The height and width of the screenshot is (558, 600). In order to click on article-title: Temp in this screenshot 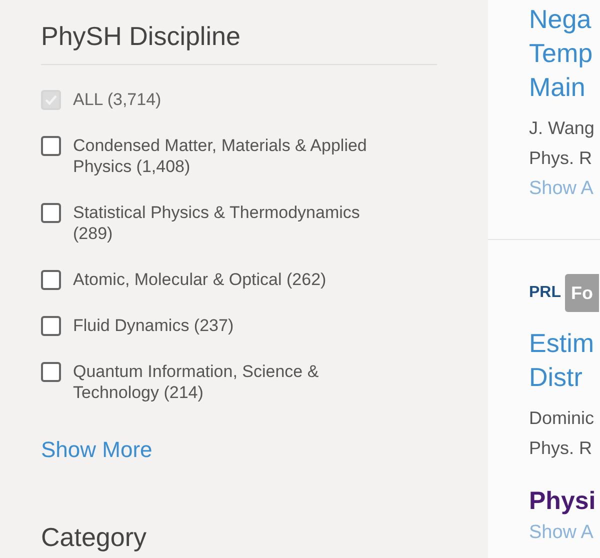, I will do `click(564, 53)`.